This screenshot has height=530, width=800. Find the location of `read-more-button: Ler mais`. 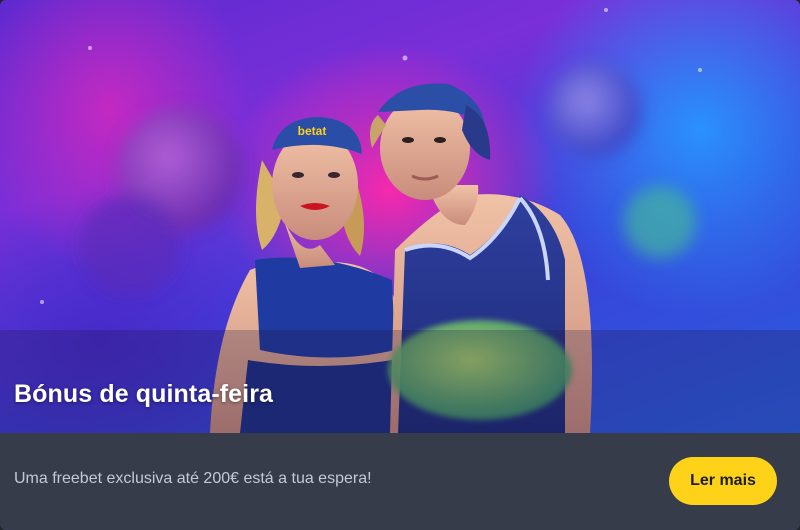

read-more-button: Ler mais is located at coordinates (723, 481).